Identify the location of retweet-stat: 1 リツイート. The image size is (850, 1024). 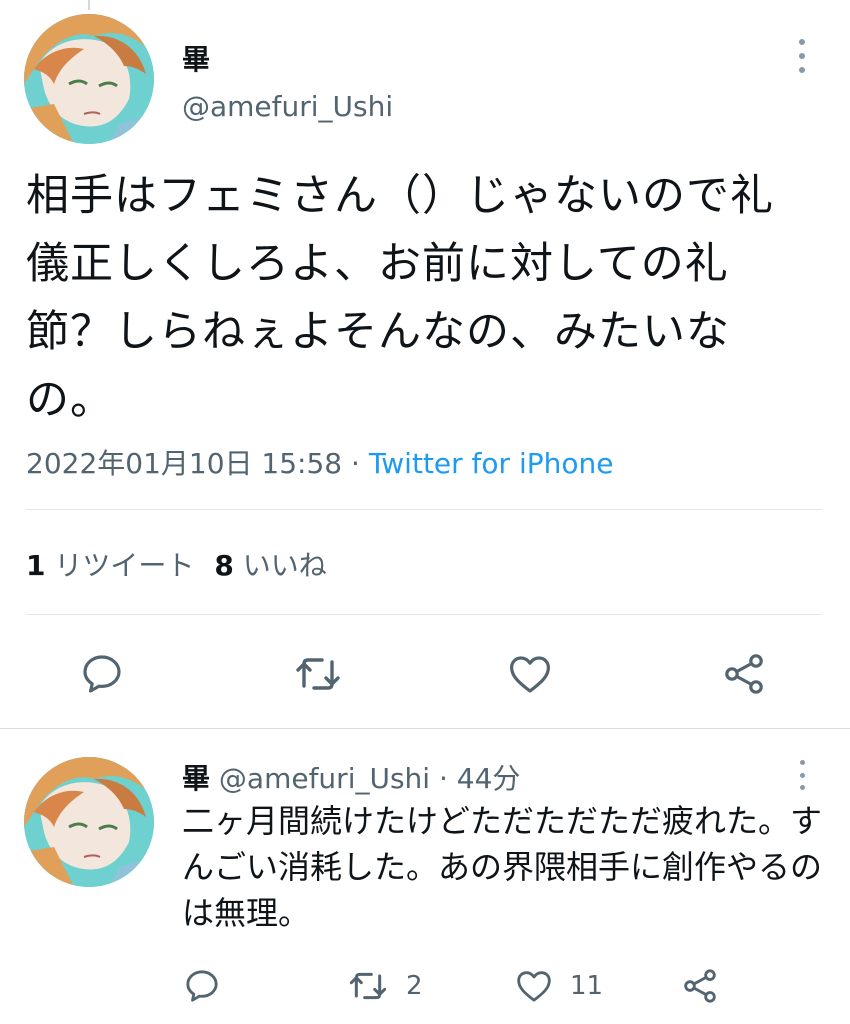
(110, 565).